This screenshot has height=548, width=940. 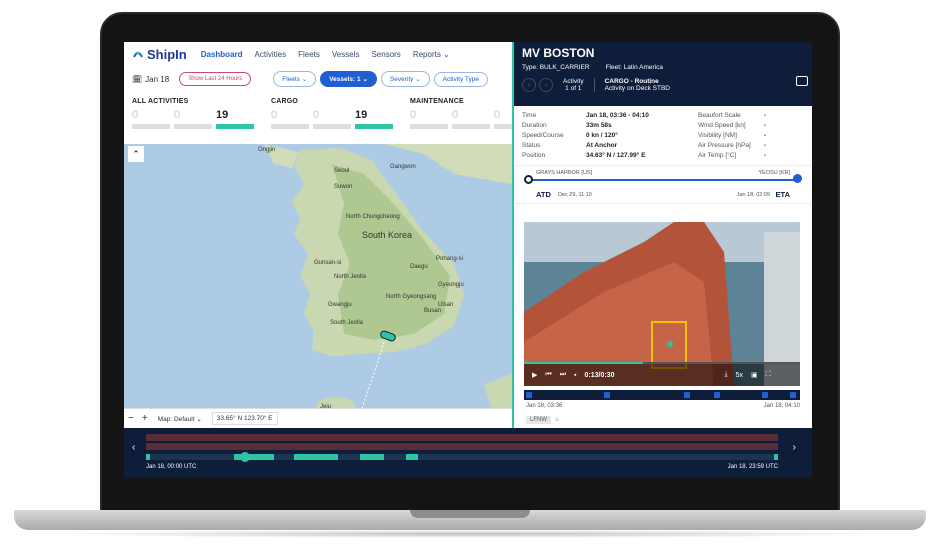 I want to click on severity-filter-label: Severity, so click(x=401, y=79).